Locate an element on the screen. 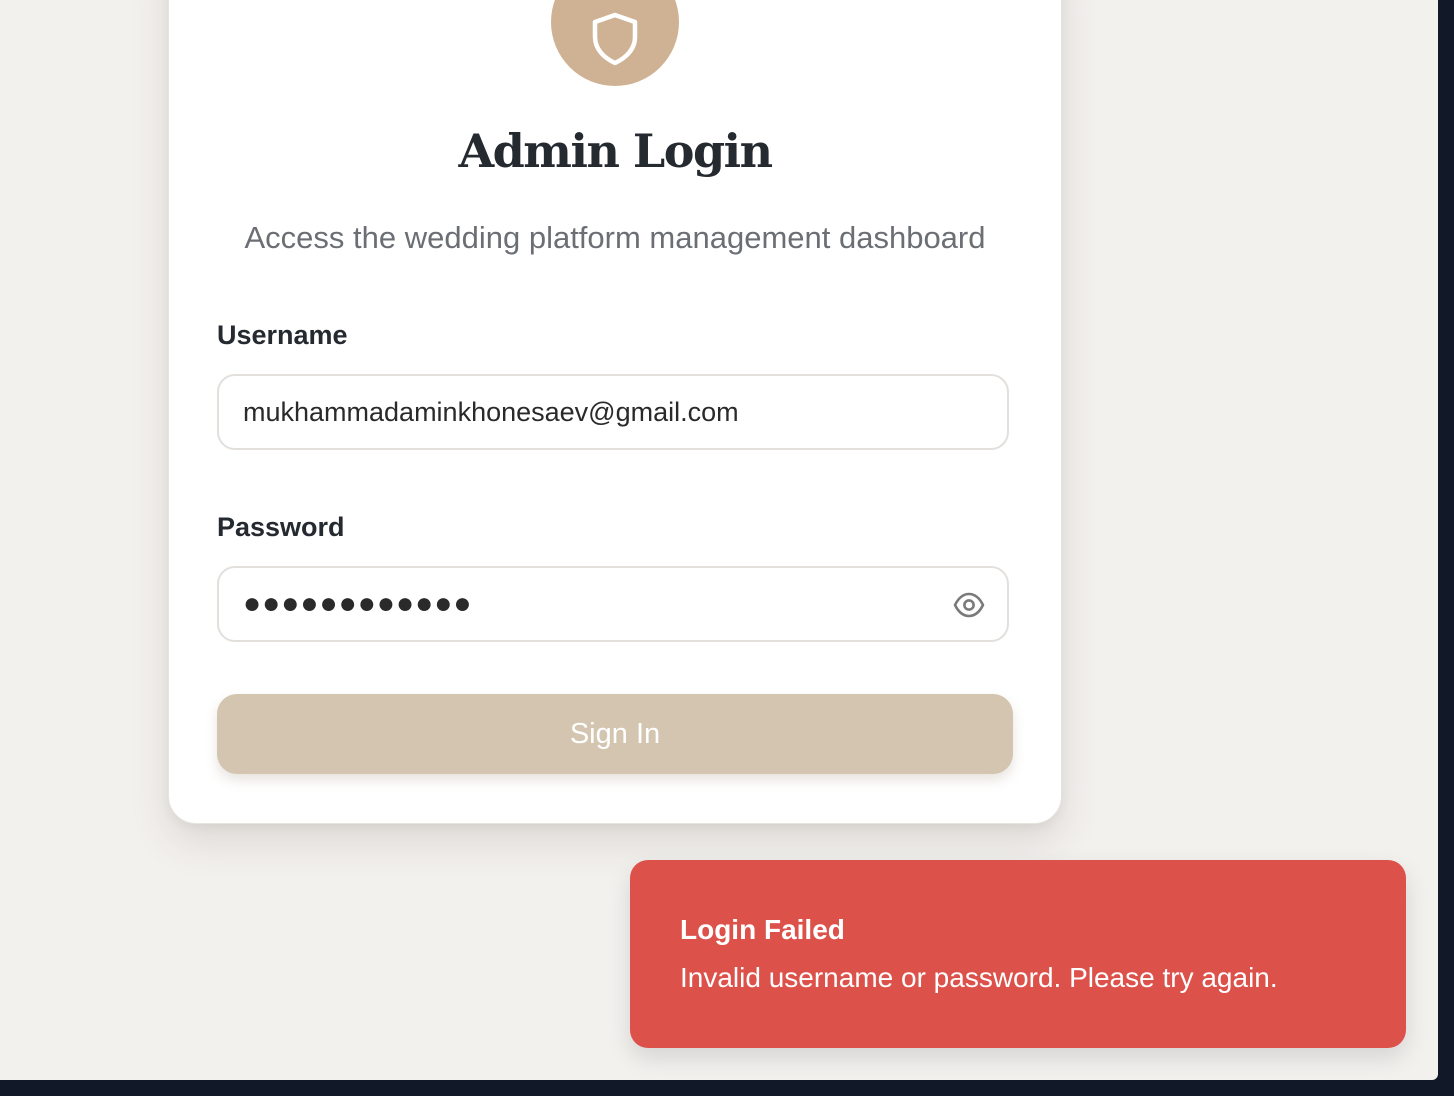 The width and height of the screenshot is (1454, 1096). username-label: Username is located at coordinates (282, 335).